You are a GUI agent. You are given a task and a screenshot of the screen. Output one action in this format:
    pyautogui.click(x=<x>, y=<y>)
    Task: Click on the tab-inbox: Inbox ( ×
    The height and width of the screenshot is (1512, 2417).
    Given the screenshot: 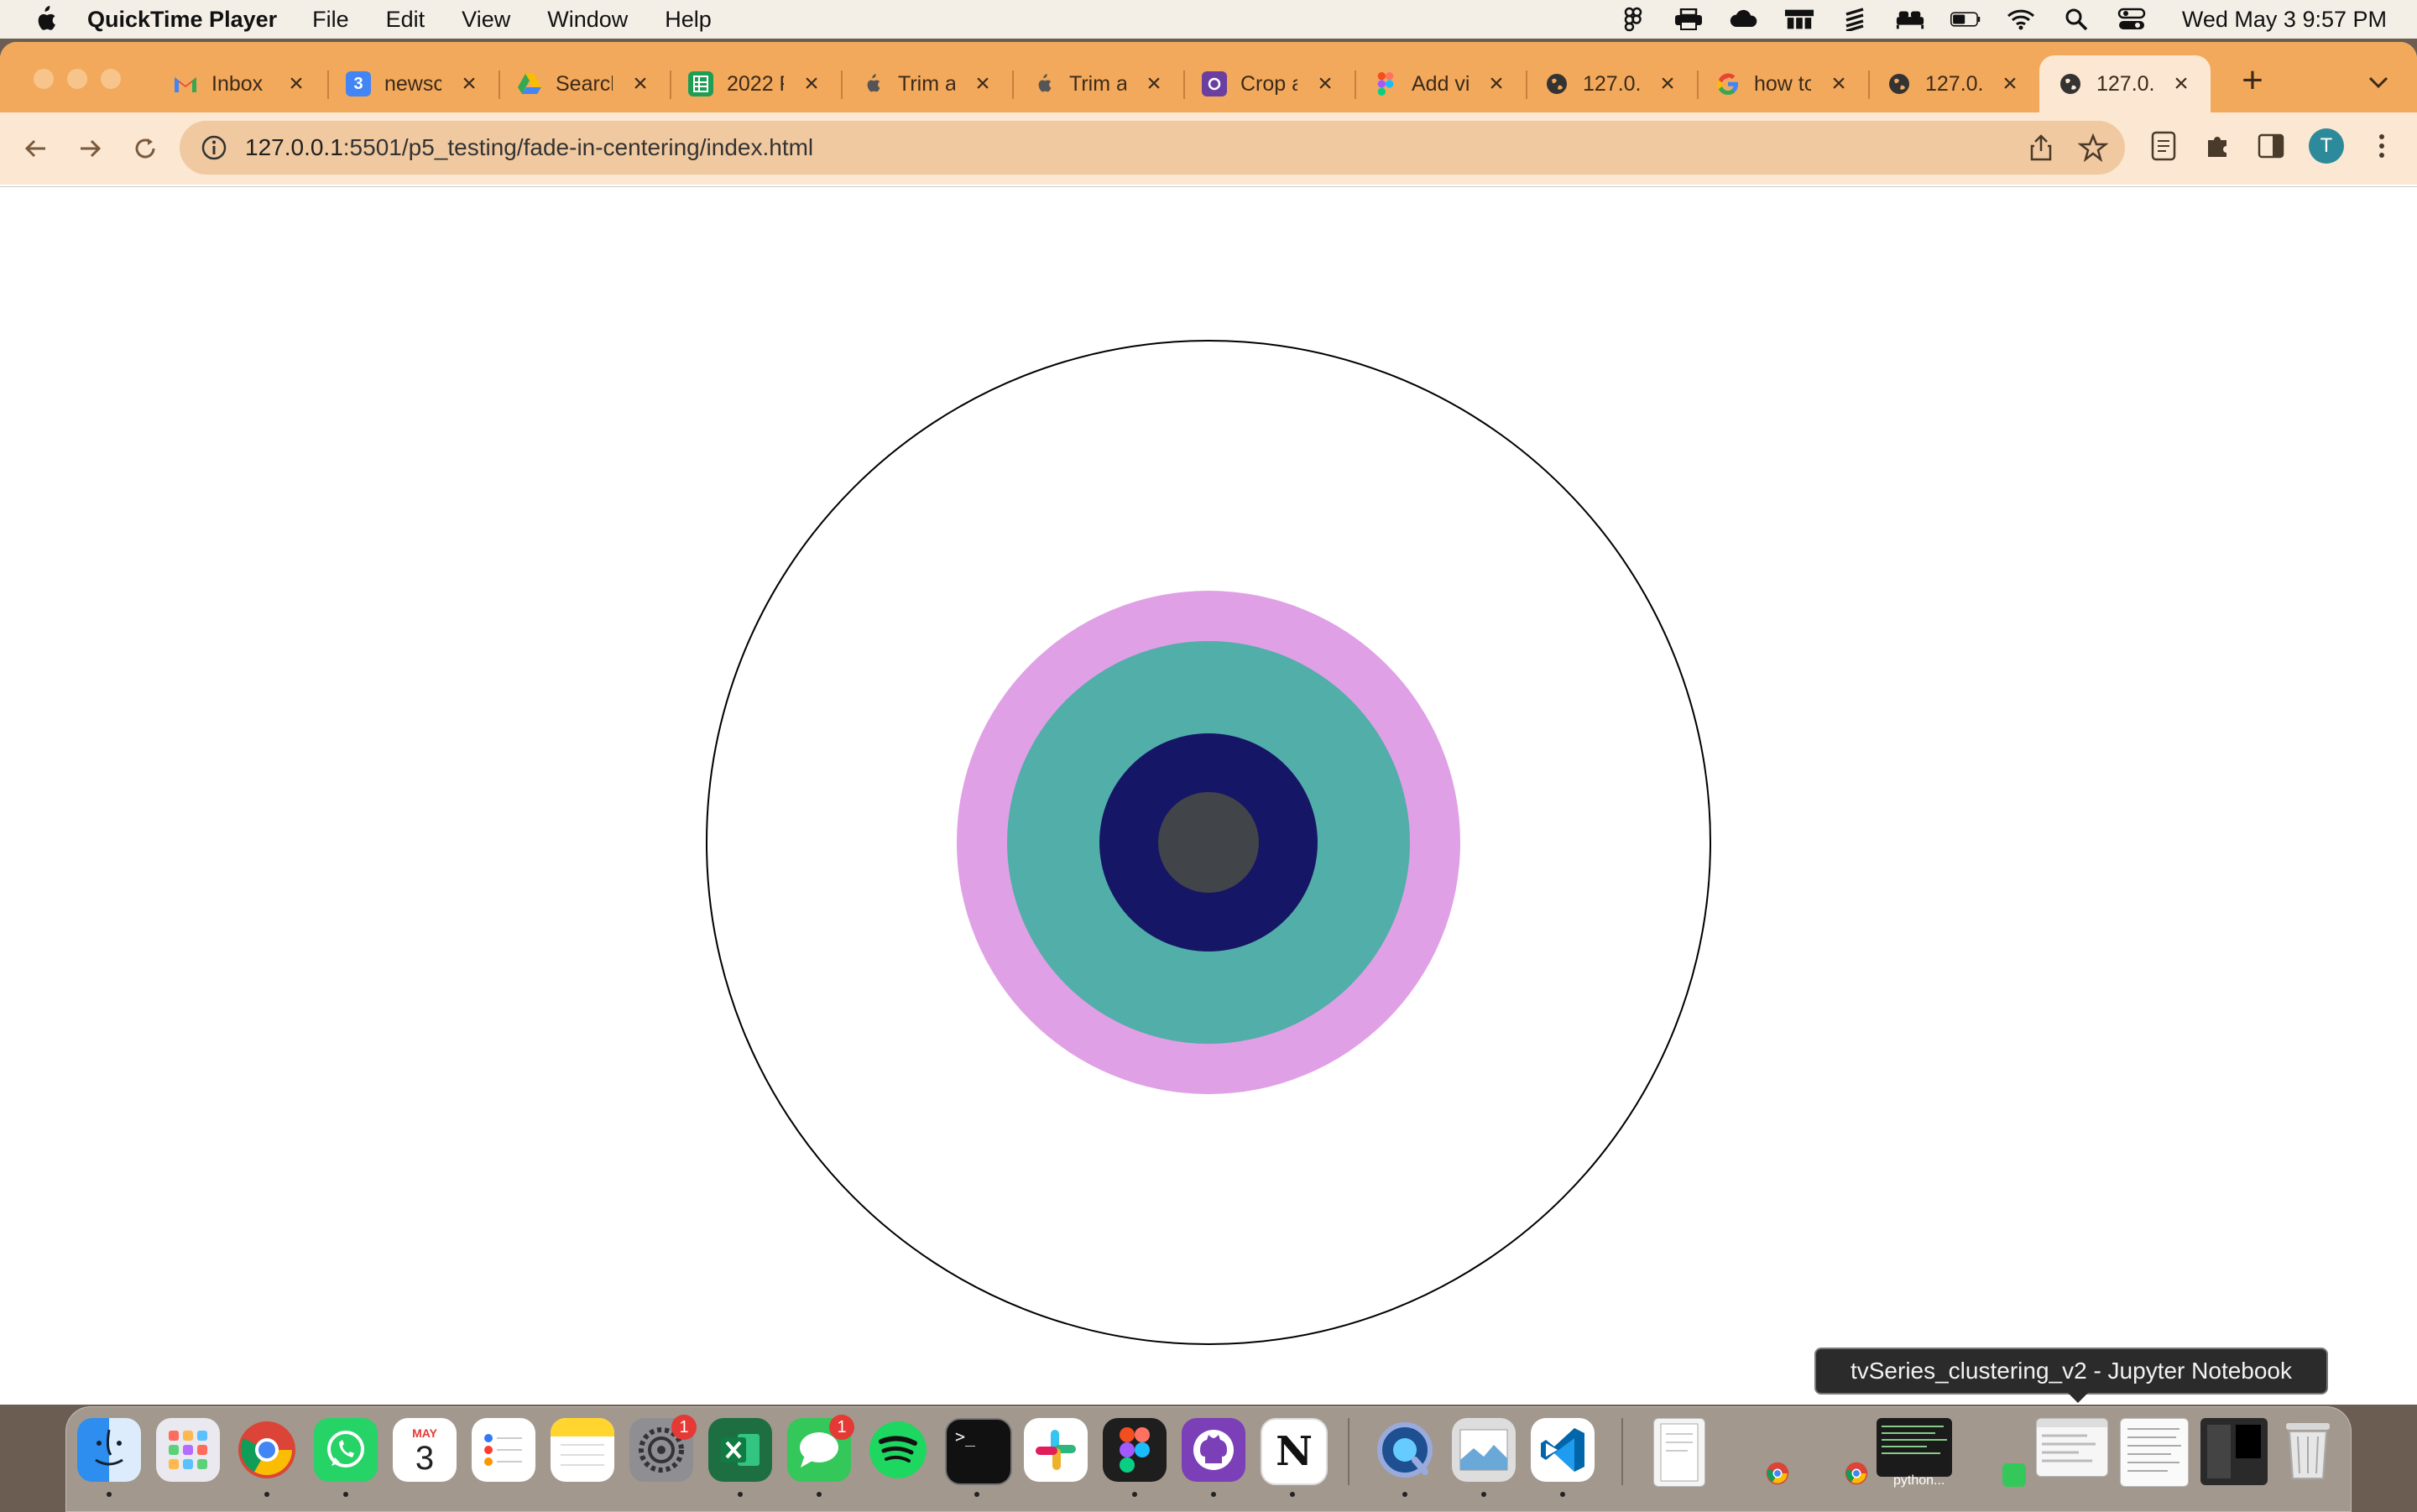 What is the action you would take?
    pyautogui.click(x=240, y=84)
    